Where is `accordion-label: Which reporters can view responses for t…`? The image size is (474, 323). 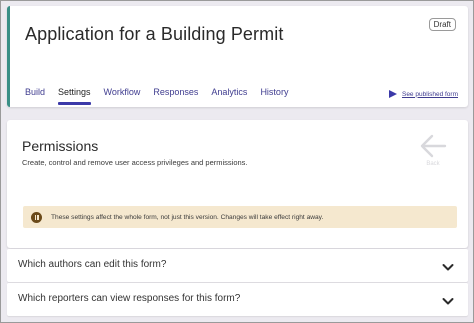 accordion-label: Which reporters can view responses for t… is located at coordinates (129, 298).